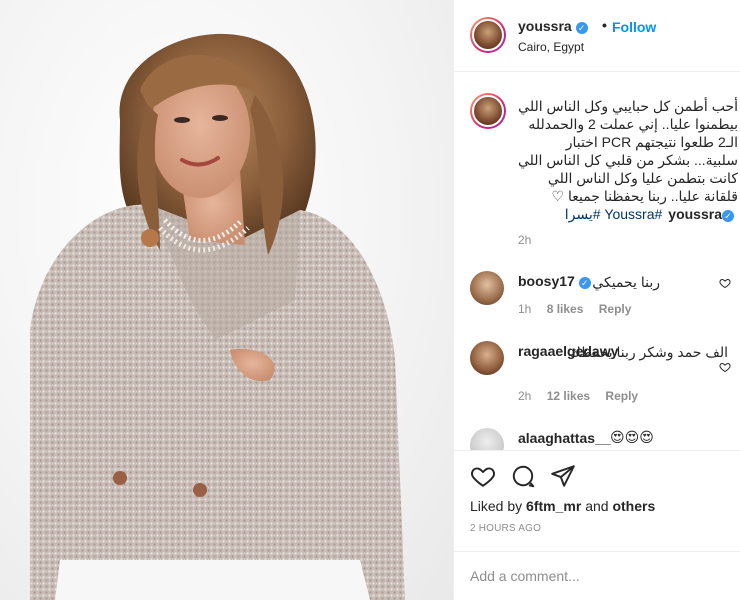 This screenshot has height=600, width=740. I want to click on commenter-username: boosy17 ✓, so click(554, 281).